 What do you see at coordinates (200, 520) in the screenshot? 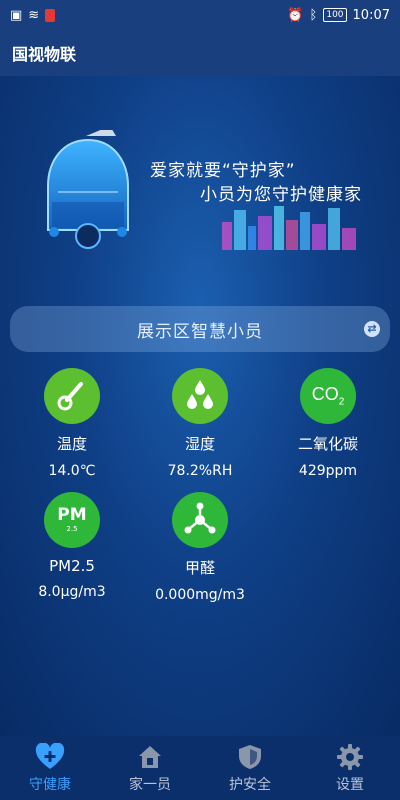
I see `molecule-icon` at bounding box center [200, 520].